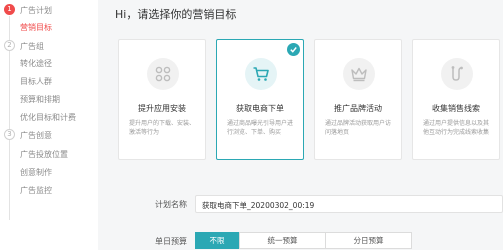 The width and height of the screenshot is (503, 250). Describe the element at coordinates (40, 99) in the screenshot. I see `sidebar-item-budget-schedule: 预算和排期` at that location.